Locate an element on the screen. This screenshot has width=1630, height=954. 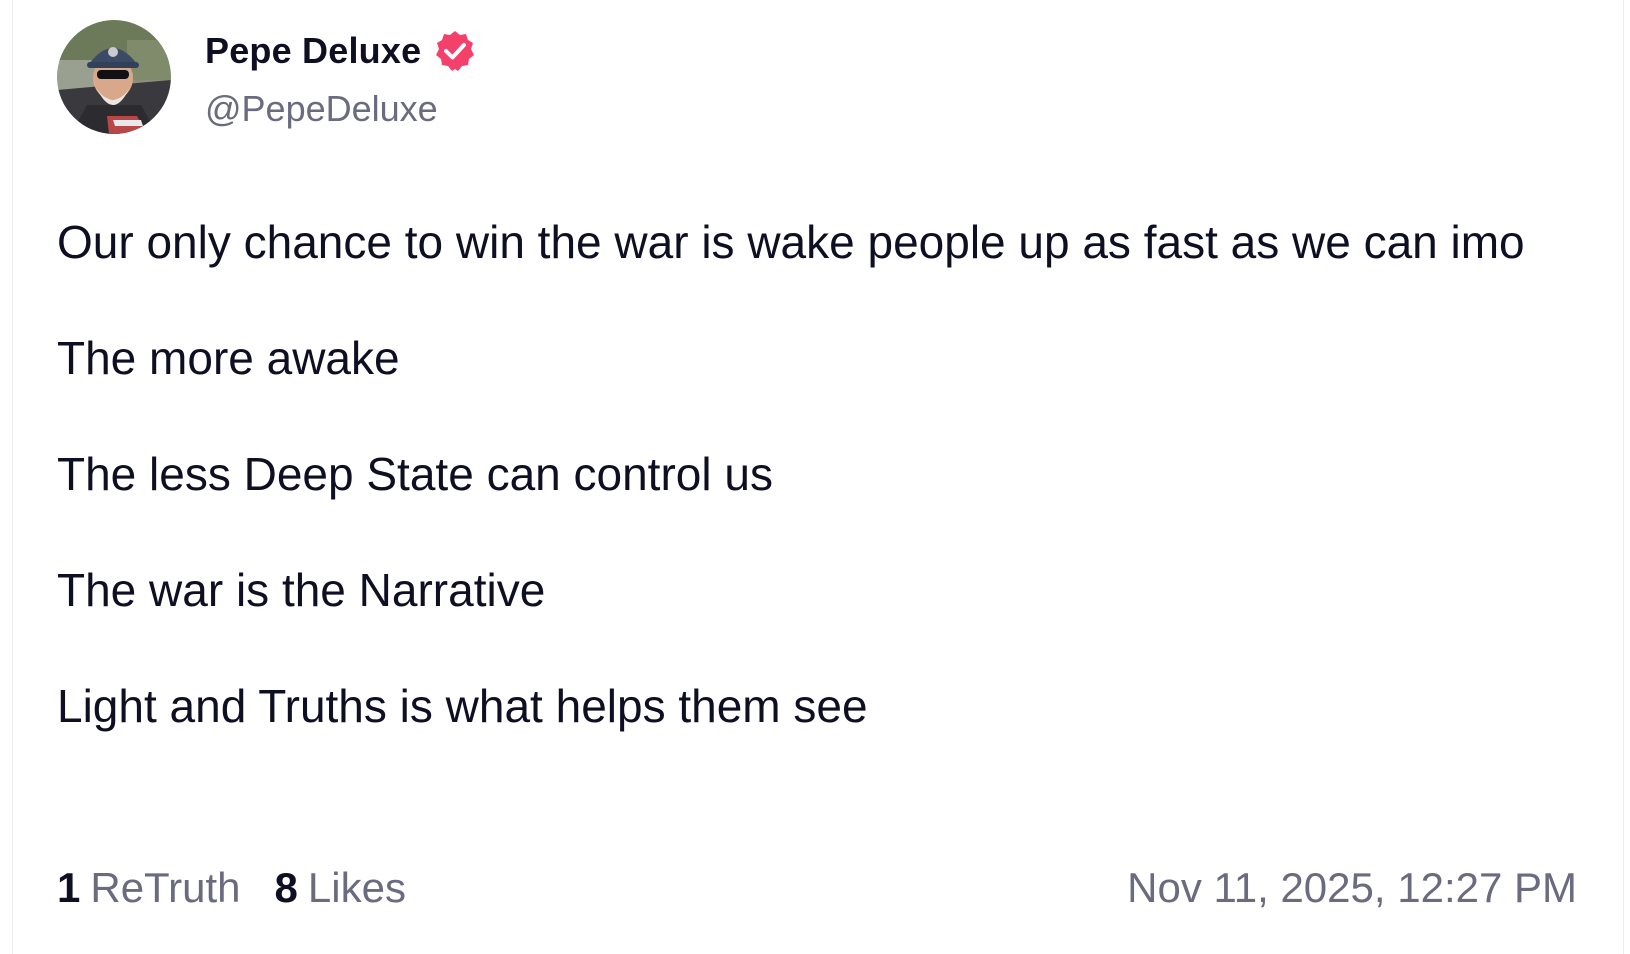
likes-count: 8 is located at coordinates (286, 887).